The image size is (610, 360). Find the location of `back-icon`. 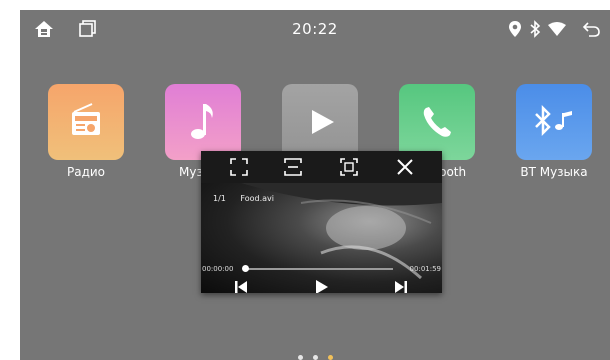

back-icon is located at coordinates (592, 31).